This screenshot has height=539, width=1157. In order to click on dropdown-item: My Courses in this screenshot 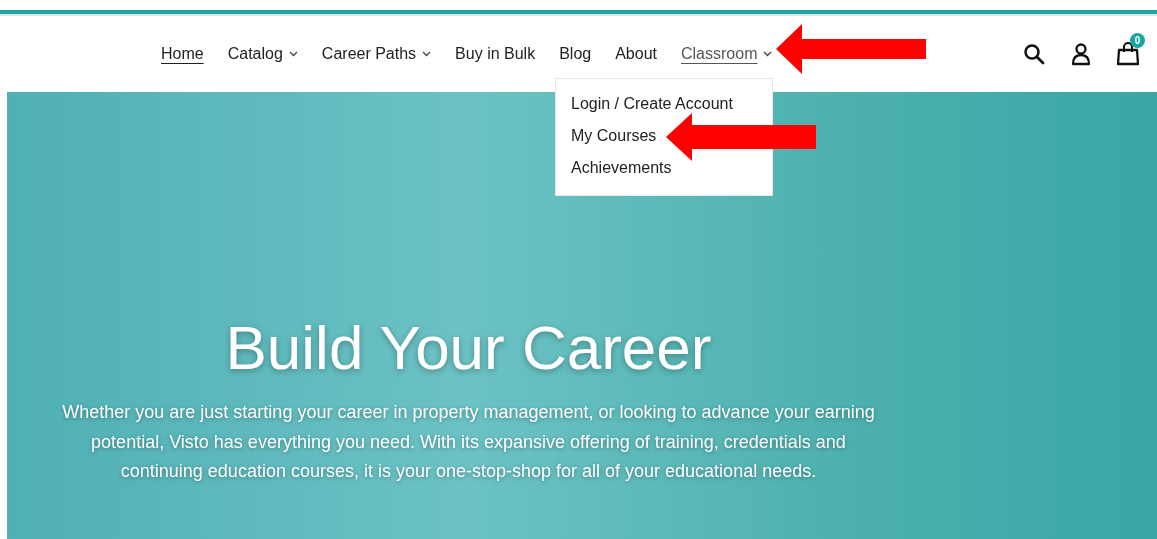, I will do `click(614, 136)`.